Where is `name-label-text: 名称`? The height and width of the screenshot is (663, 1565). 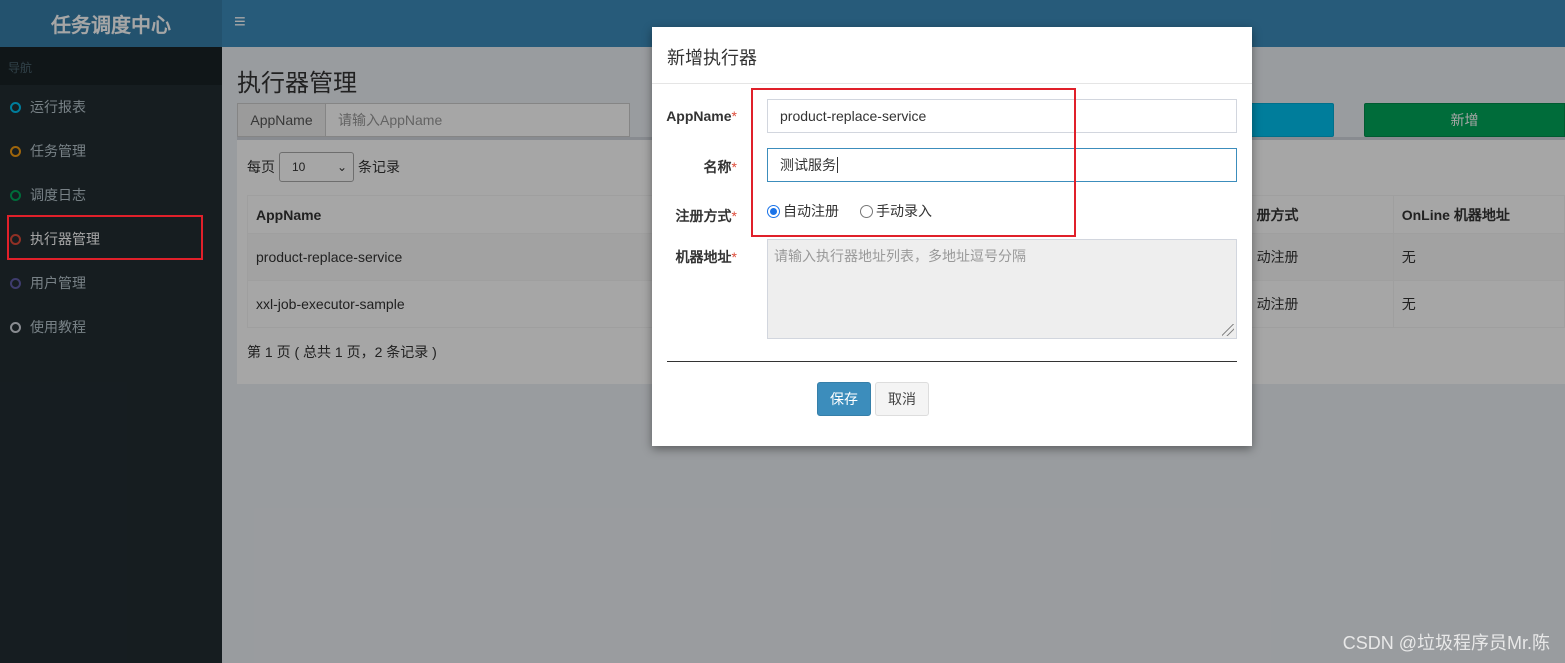 name-label-text: 名称 is located at coordinates (717, 167).